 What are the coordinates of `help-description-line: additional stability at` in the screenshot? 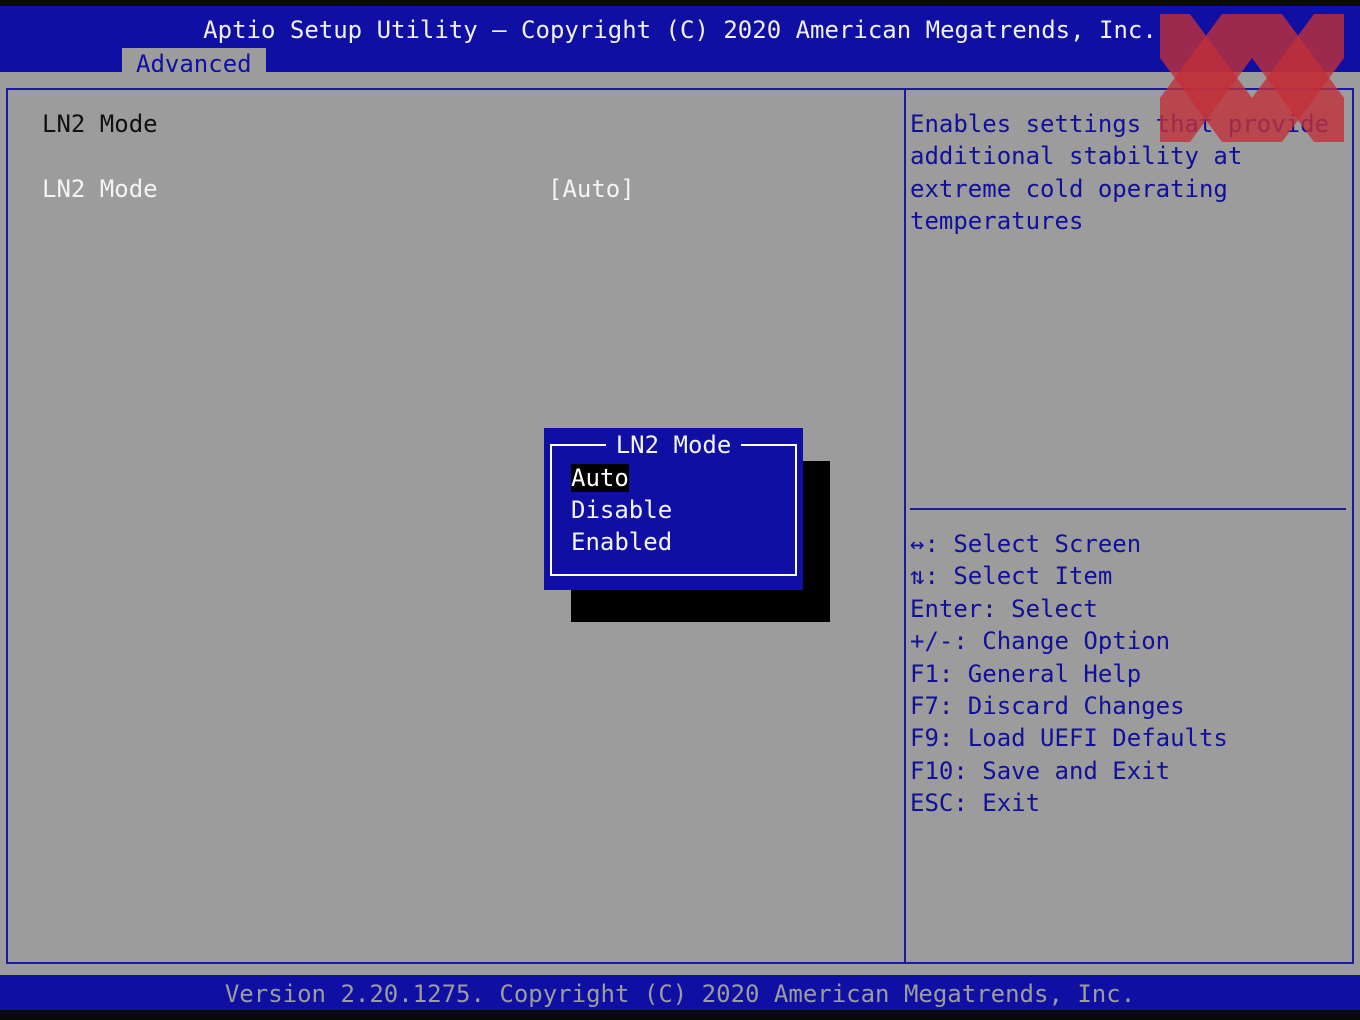 It's located at (1076, 156).